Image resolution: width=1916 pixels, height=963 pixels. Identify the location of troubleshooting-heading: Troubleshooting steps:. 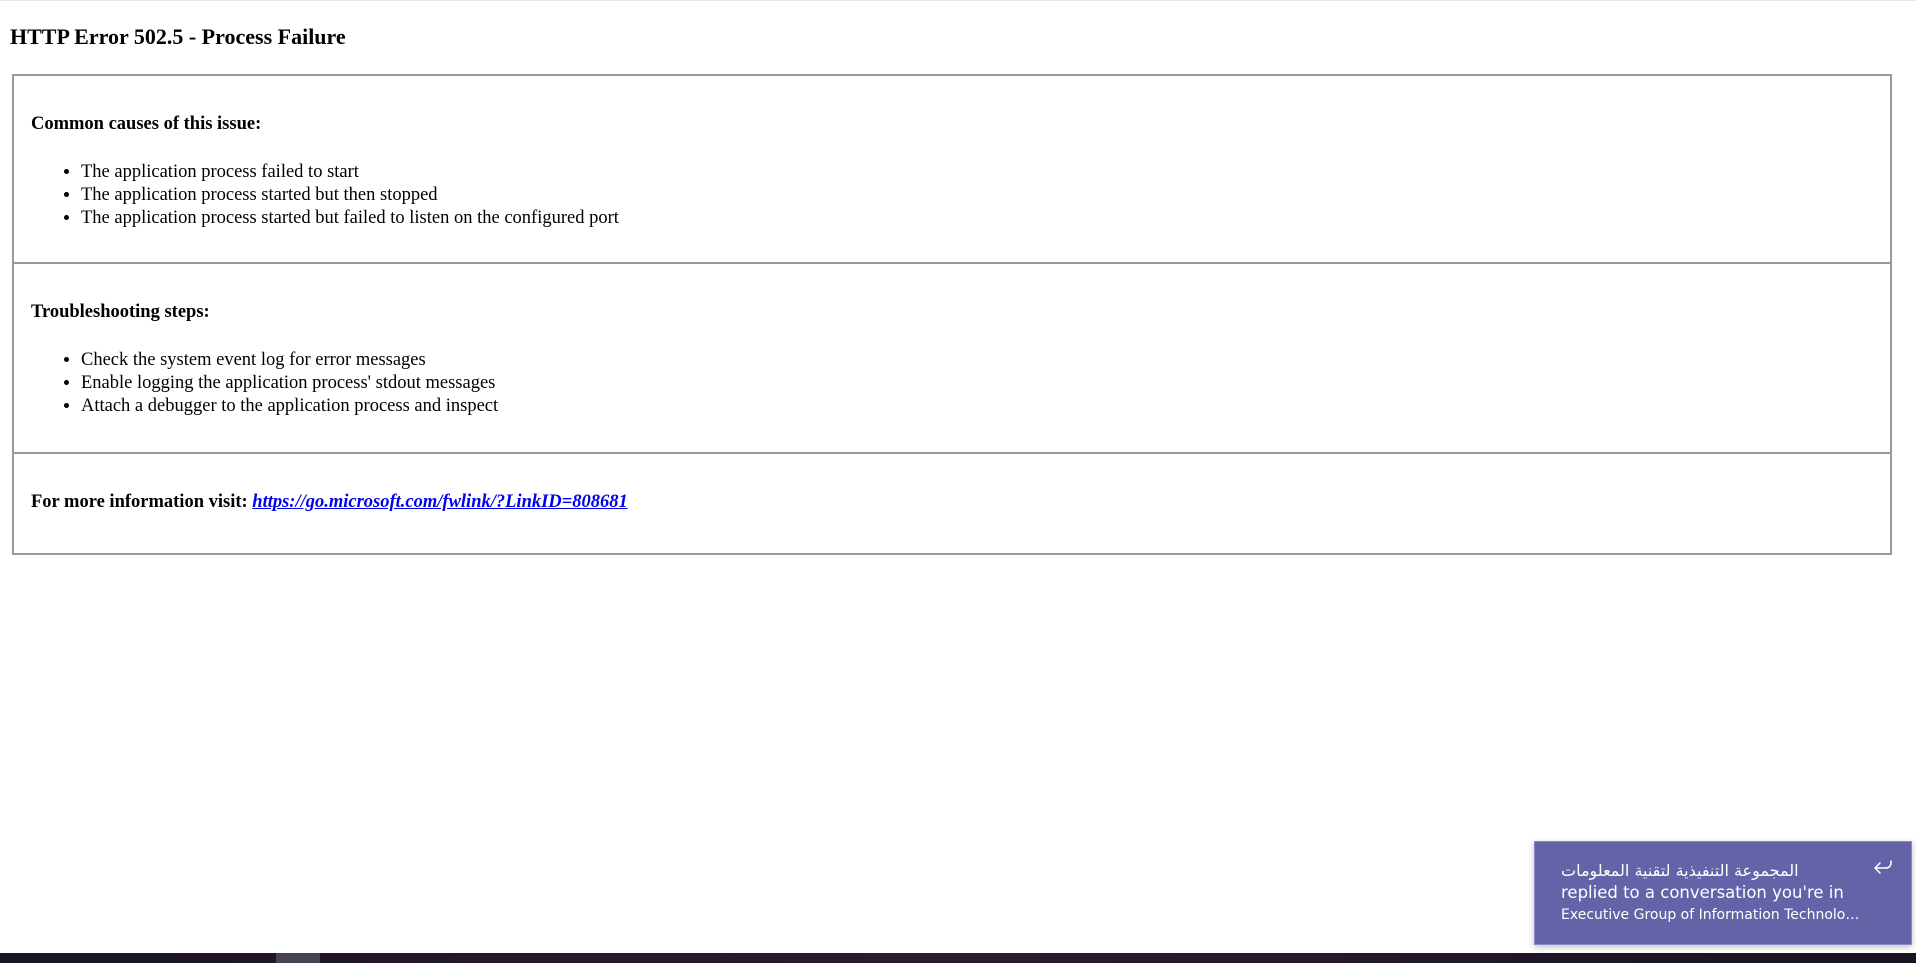
(120, 312).